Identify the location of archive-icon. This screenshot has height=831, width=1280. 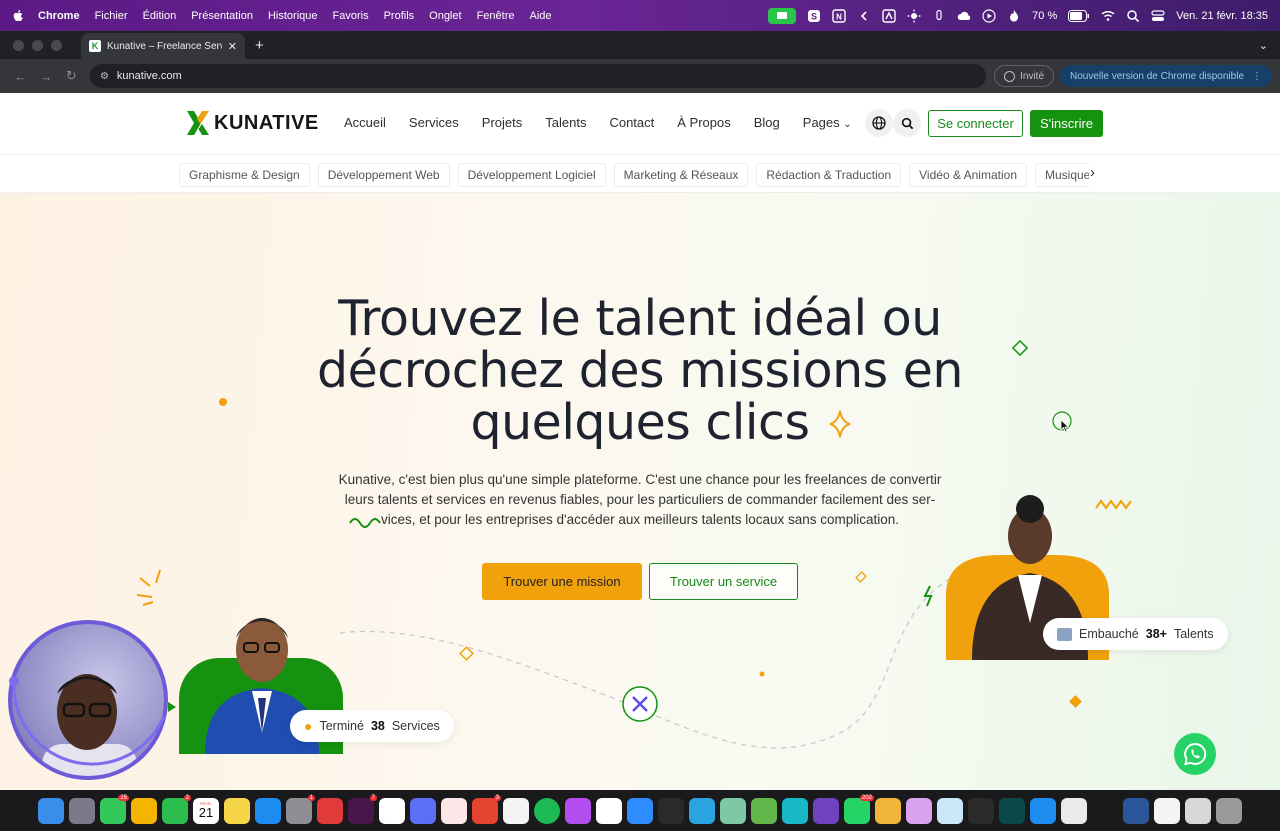
(888, 810).